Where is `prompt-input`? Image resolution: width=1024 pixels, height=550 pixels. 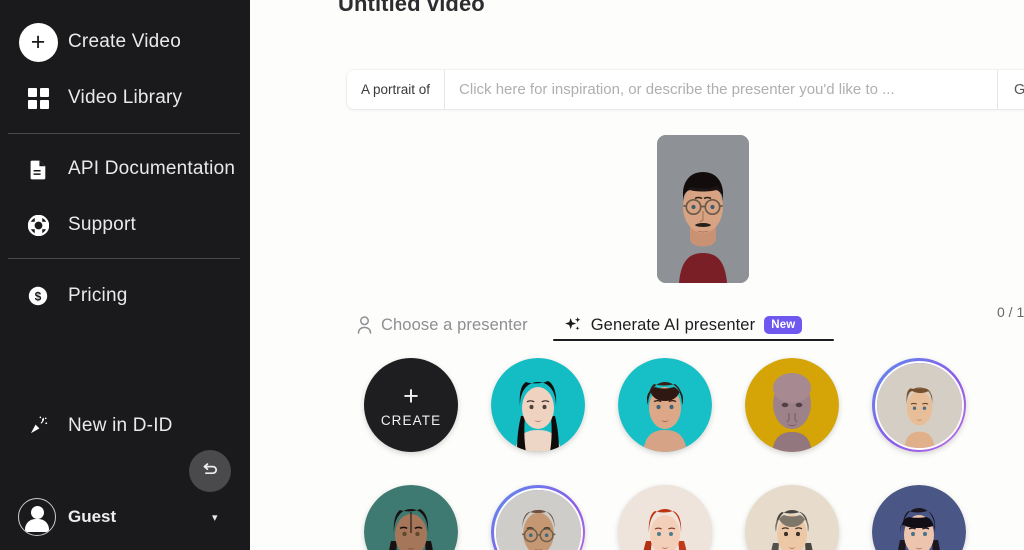
prompt-input is located at coordinates (721, 89).